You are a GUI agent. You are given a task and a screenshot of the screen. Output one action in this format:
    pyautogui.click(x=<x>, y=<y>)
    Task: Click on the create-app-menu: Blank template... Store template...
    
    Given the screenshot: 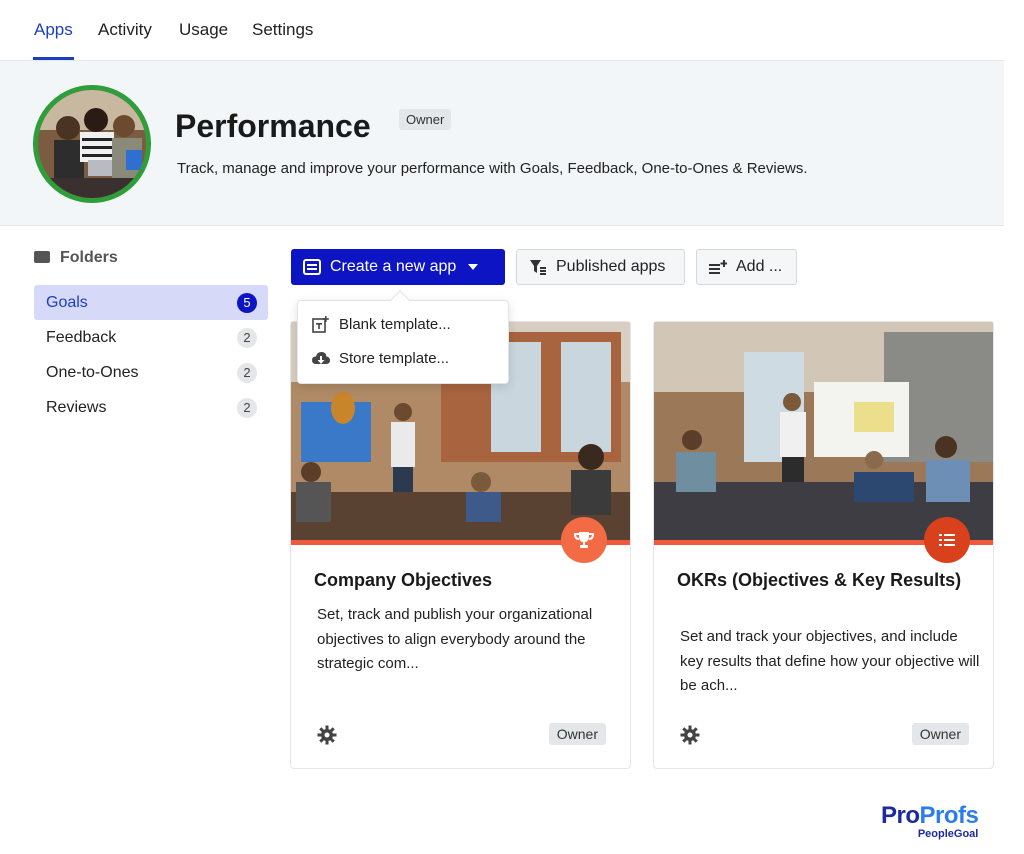 What is the action you would take?
    pyautogui.click(x=403, y=342)
    